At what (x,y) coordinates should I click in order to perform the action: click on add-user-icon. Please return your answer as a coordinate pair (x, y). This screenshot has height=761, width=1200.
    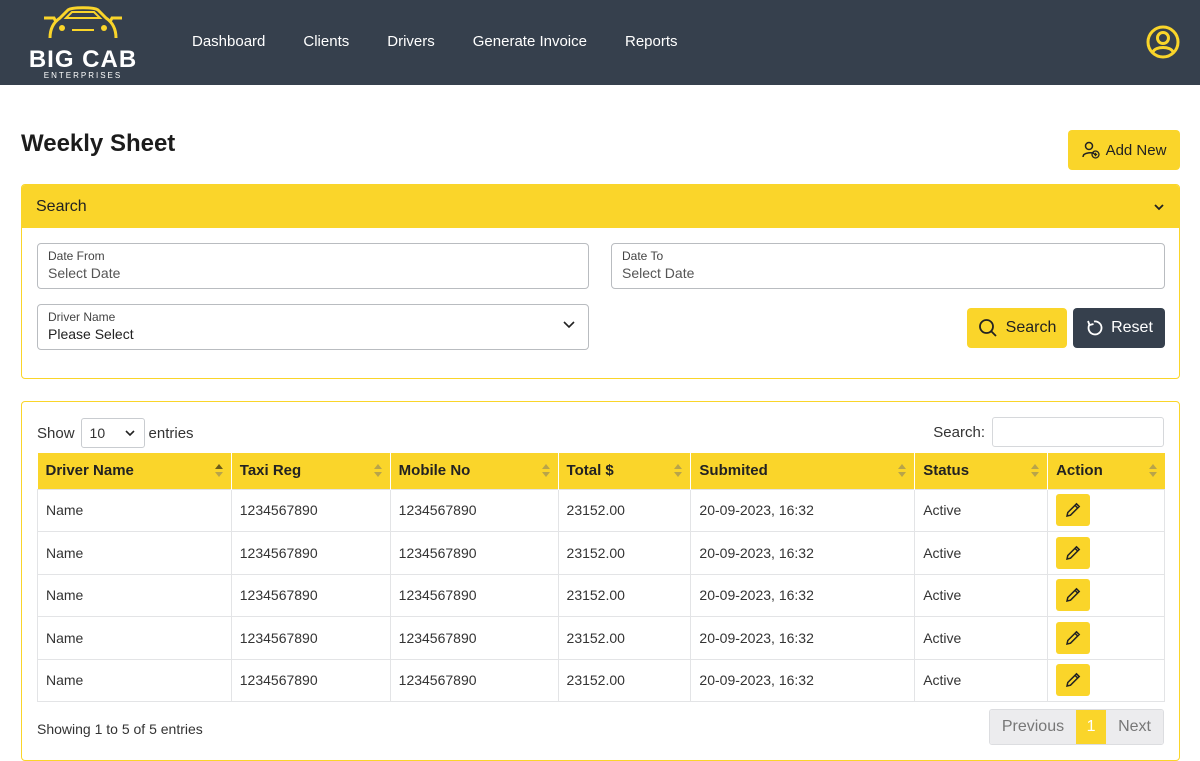
    Looking at the image, I should click on (1090, 150).